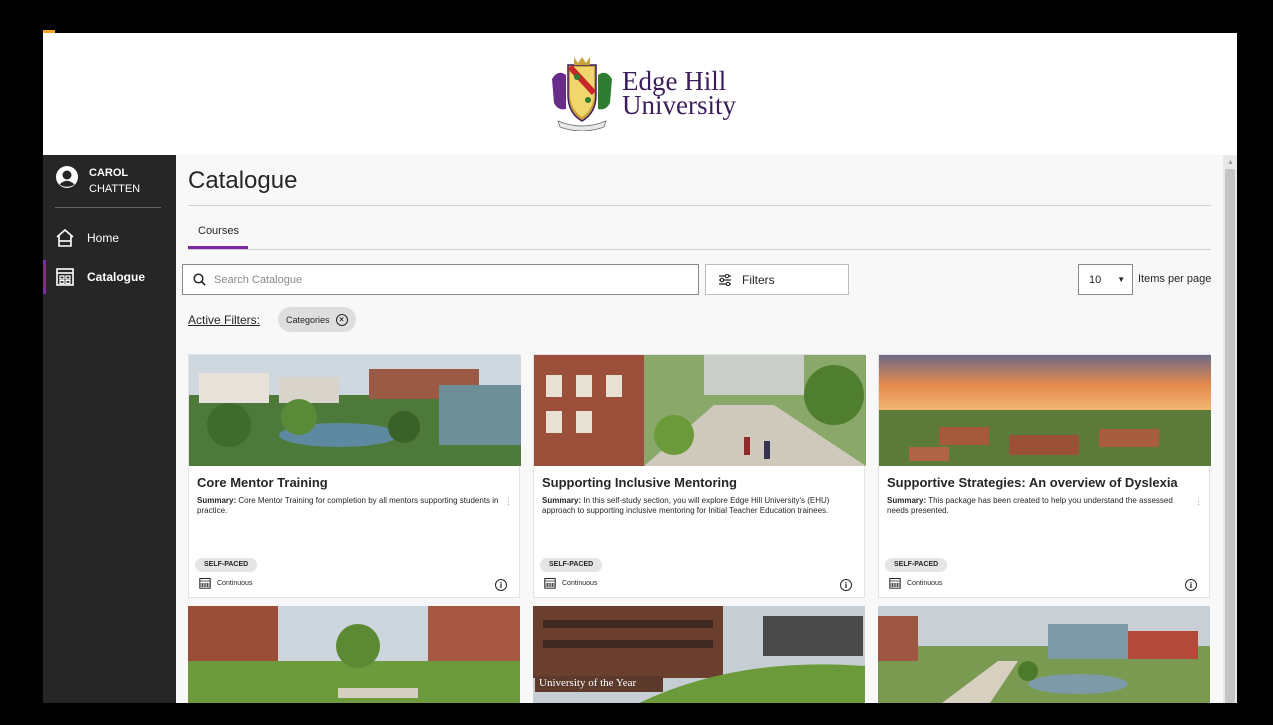  Describe the element at coordinates (699, 205) in the screenshot. I see `title-divider` at that location.